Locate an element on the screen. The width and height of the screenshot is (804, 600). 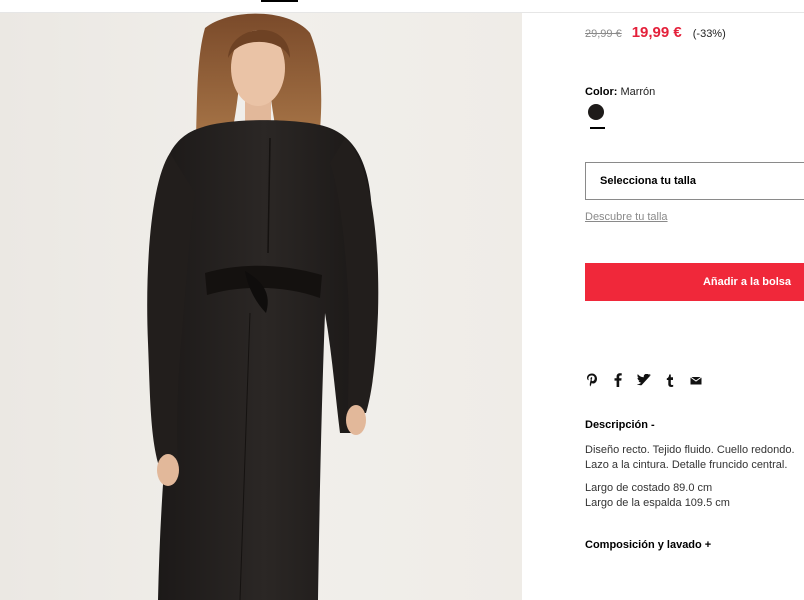
size-select-label: Selecciona tu talla is located at coordinates (648, 181).